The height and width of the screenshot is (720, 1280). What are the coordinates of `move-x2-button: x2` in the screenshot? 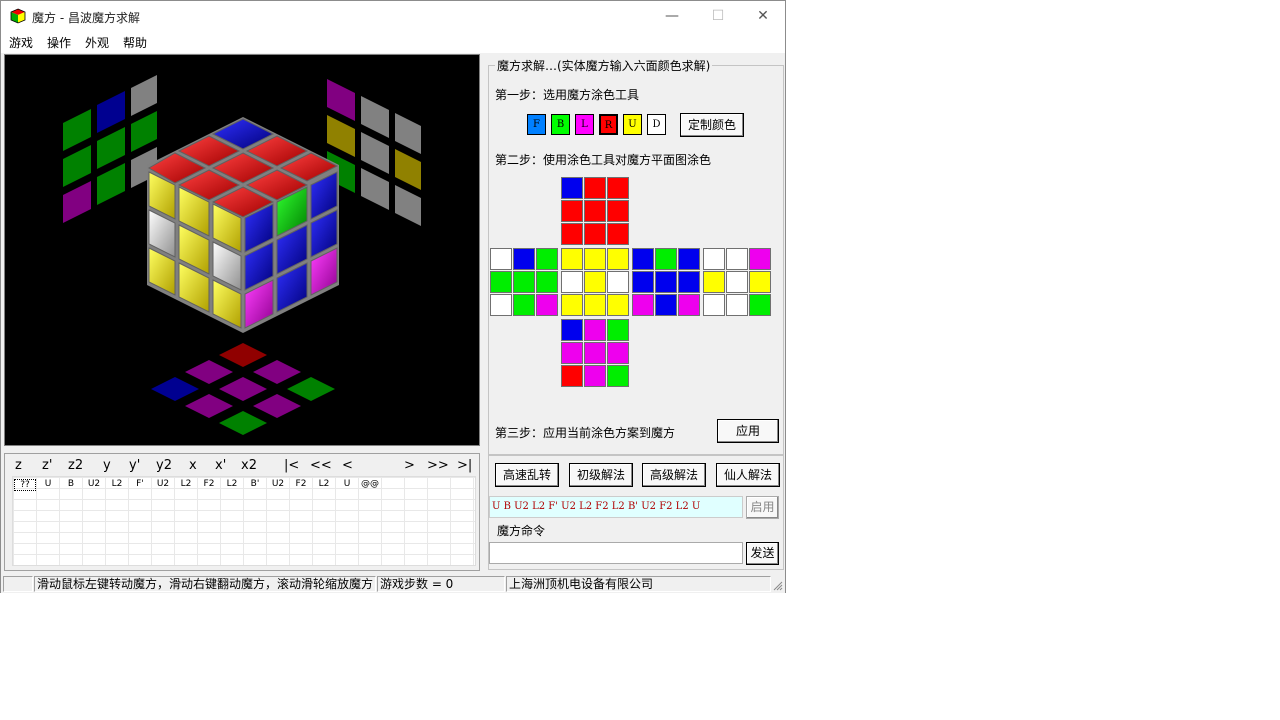 It's located at (249, 465).